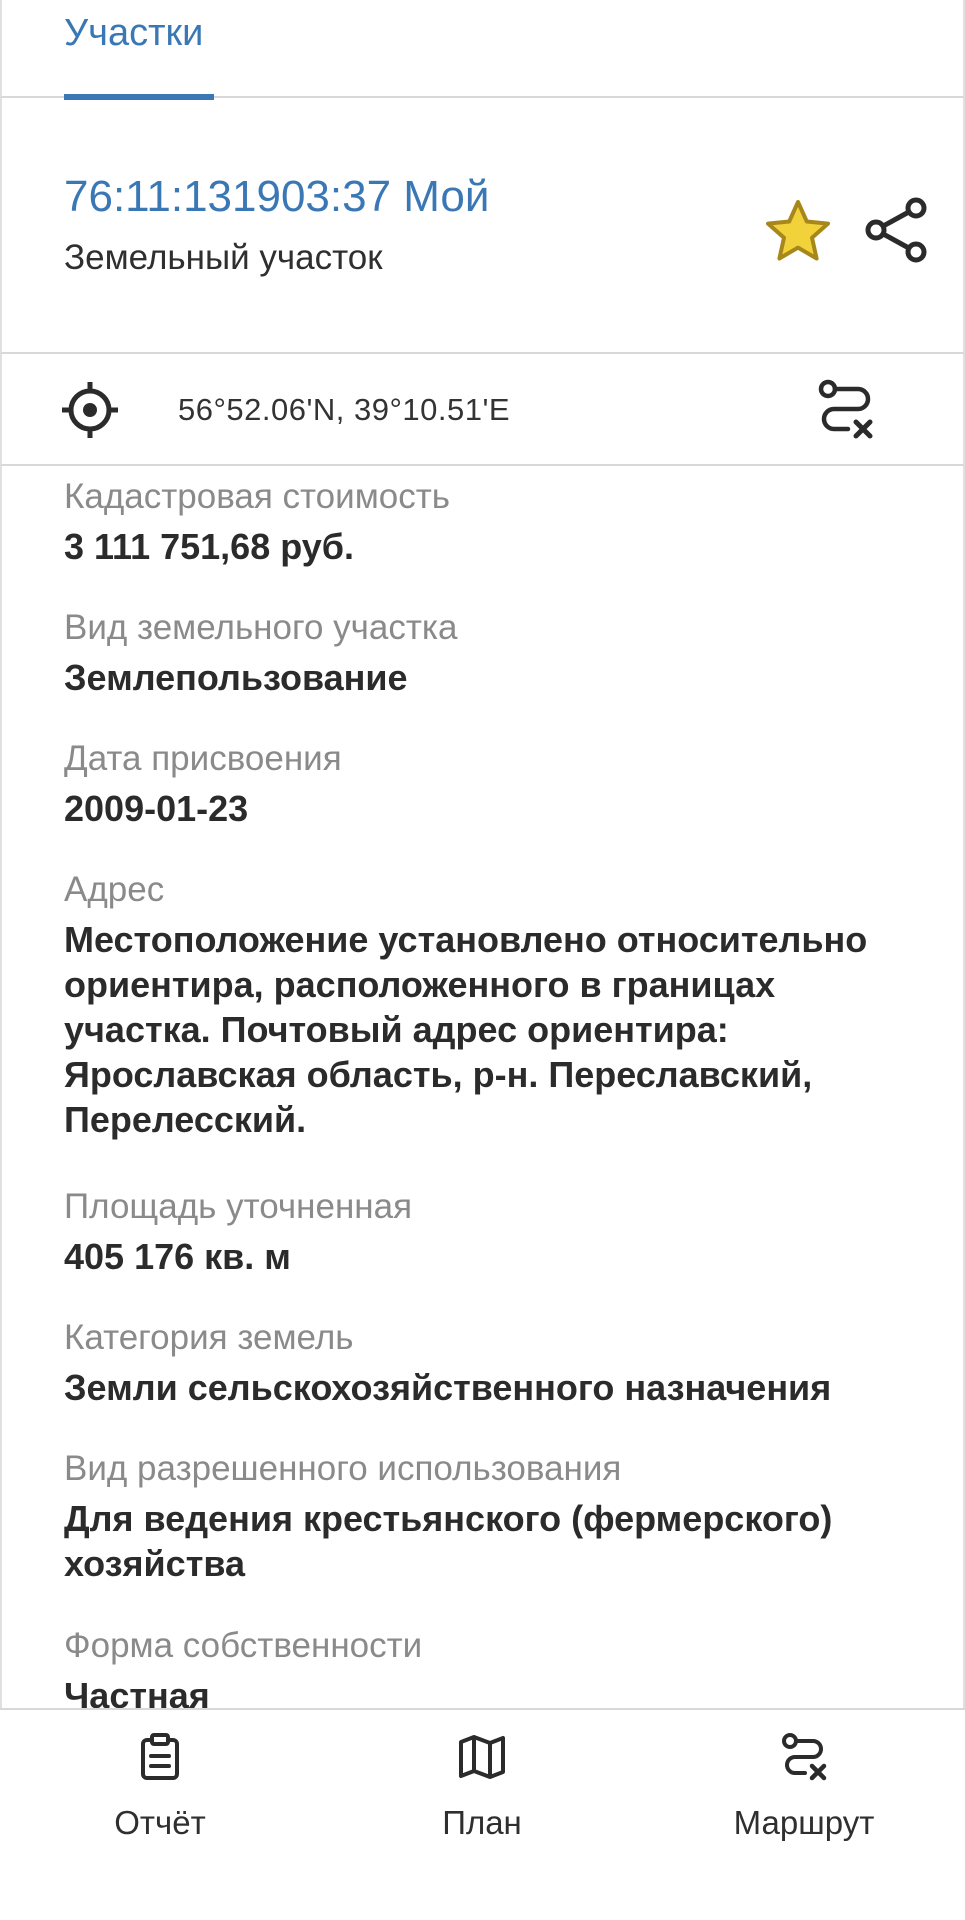  Describe the element at coordinates (160, 1785) in the screenshot. I see `nav-report: Отчёт` at that location.